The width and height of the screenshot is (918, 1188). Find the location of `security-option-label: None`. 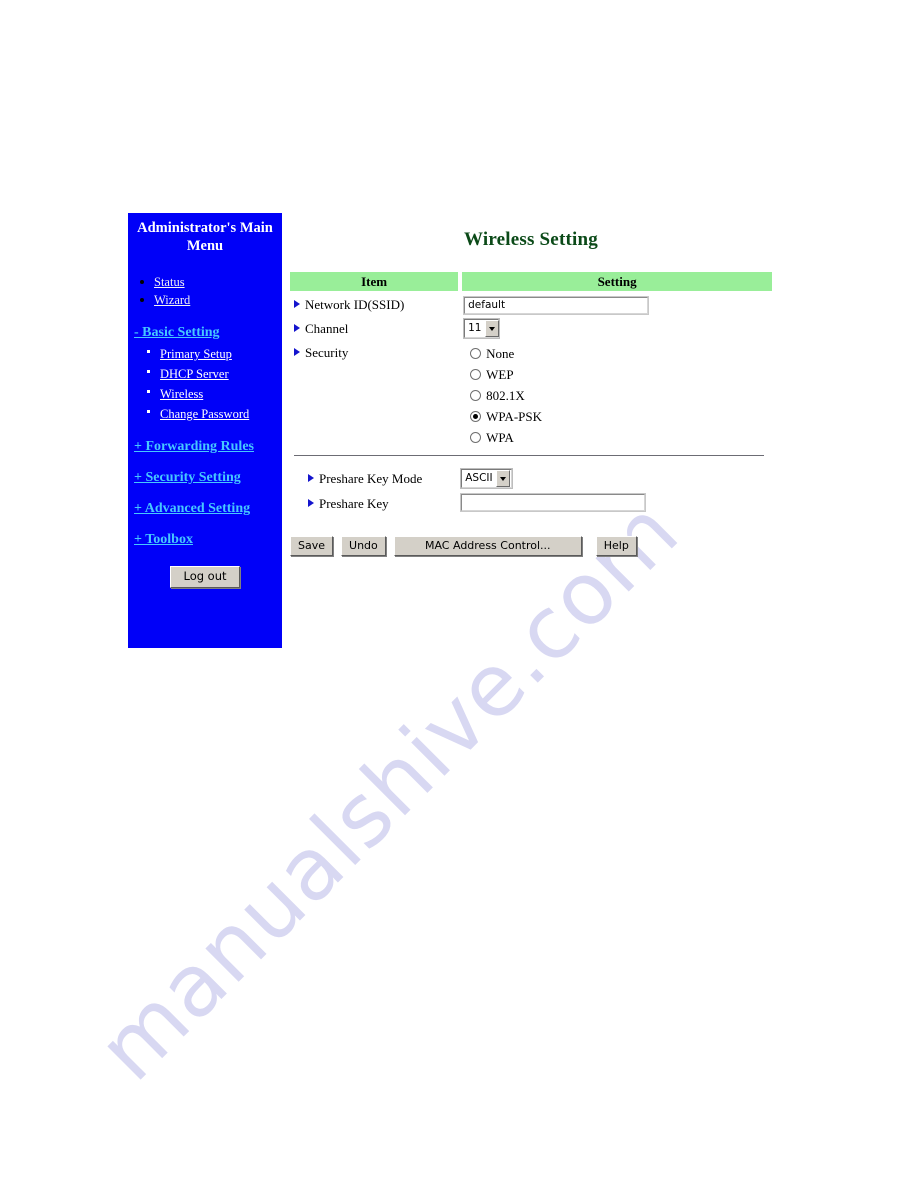

security-option-label: None is located at coordinates (500, 353).